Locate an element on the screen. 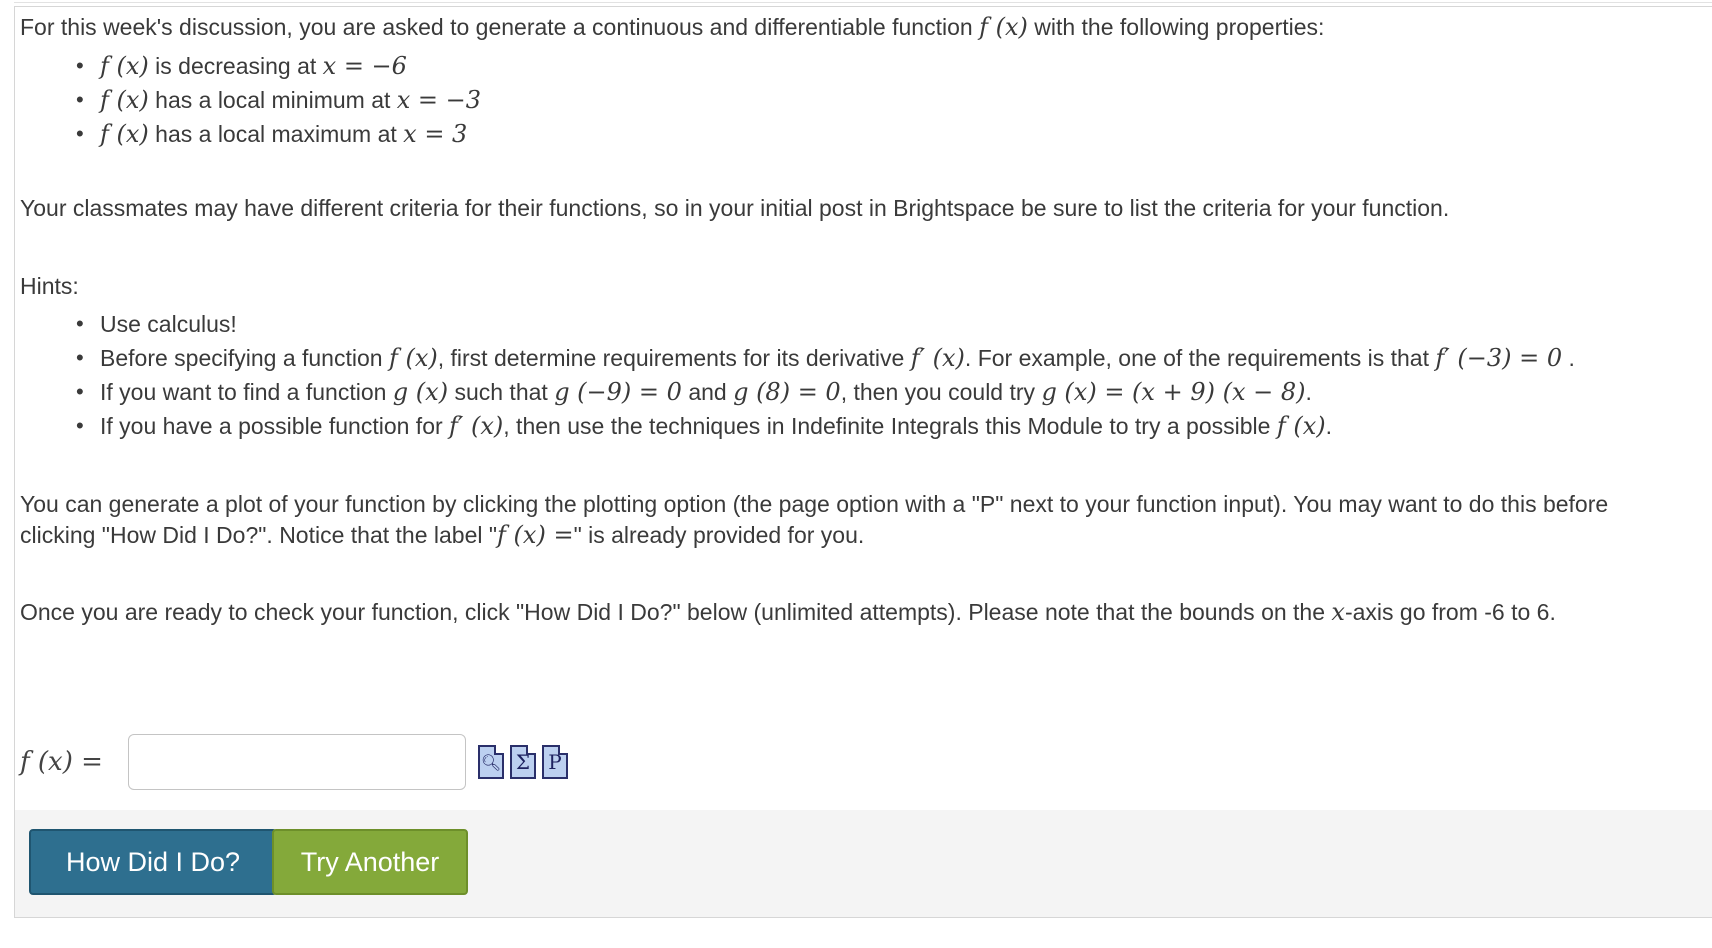 This screenshot has width=1712, height=948. property-text: has a local minimum at is located at coordinates (273, 100).